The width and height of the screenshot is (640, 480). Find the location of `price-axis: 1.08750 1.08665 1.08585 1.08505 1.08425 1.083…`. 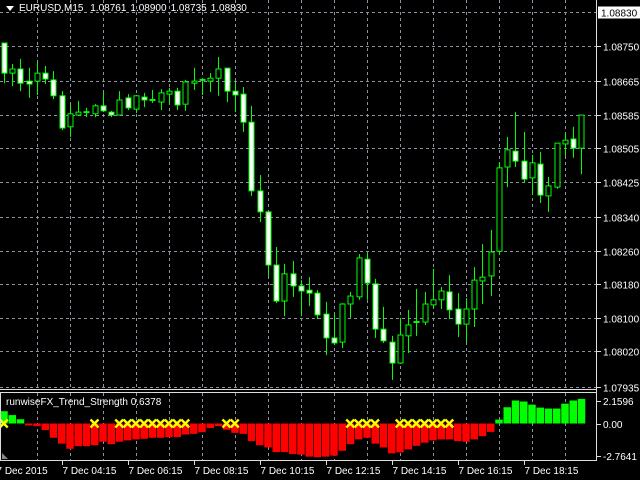

price-axis: 1.08750 1.08665 1.08585 1.08505 1.08425 1.083… is located at coordinates (618, 200).